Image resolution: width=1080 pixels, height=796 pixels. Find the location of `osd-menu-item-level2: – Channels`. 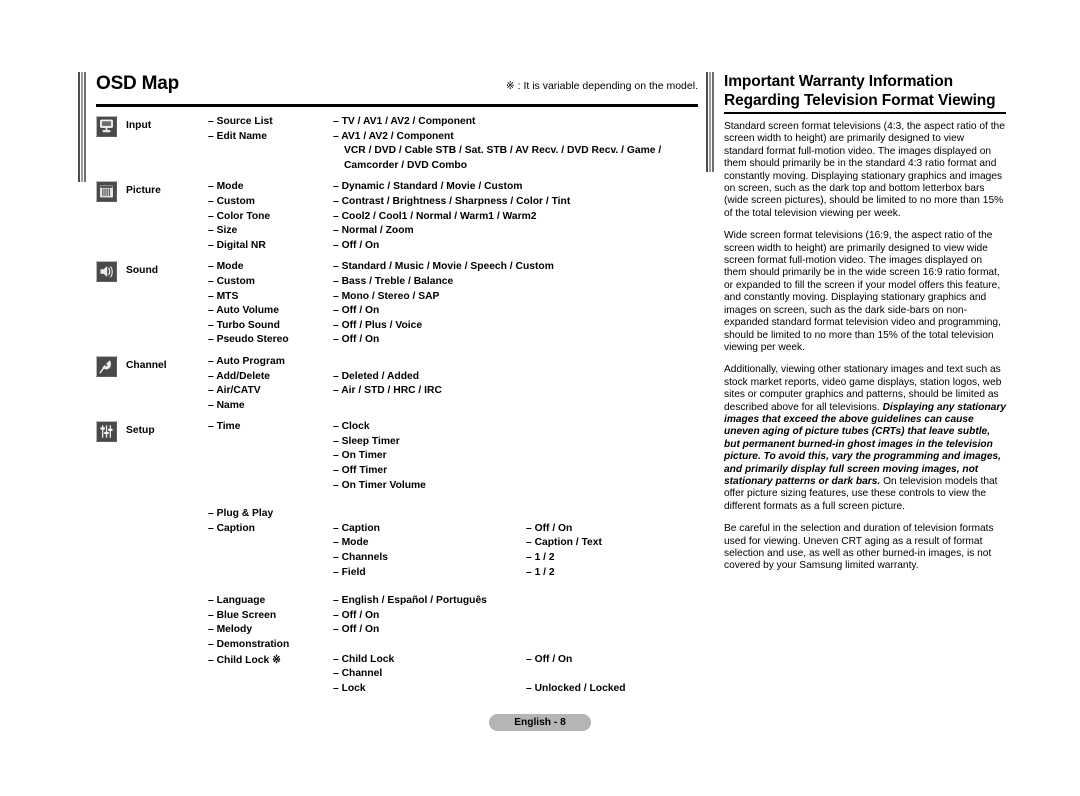

osd-menu-item-level2: – Channels is located at coordinates (360, 558).